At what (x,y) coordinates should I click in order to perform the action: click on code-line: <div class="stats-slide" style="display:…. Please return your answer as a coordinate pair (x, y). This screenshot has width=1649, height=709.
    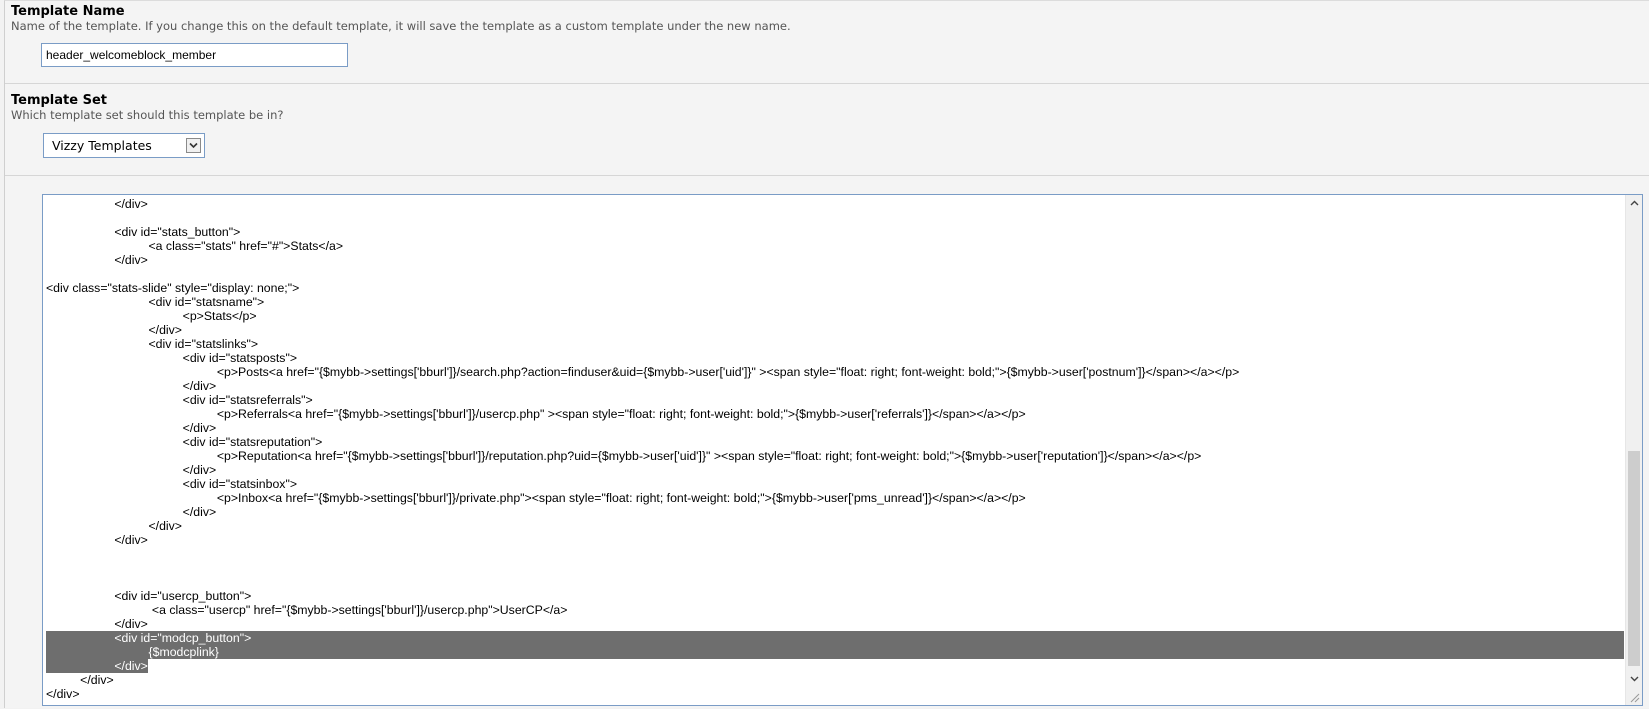
    Looking at the image, I should click on (173, 288).